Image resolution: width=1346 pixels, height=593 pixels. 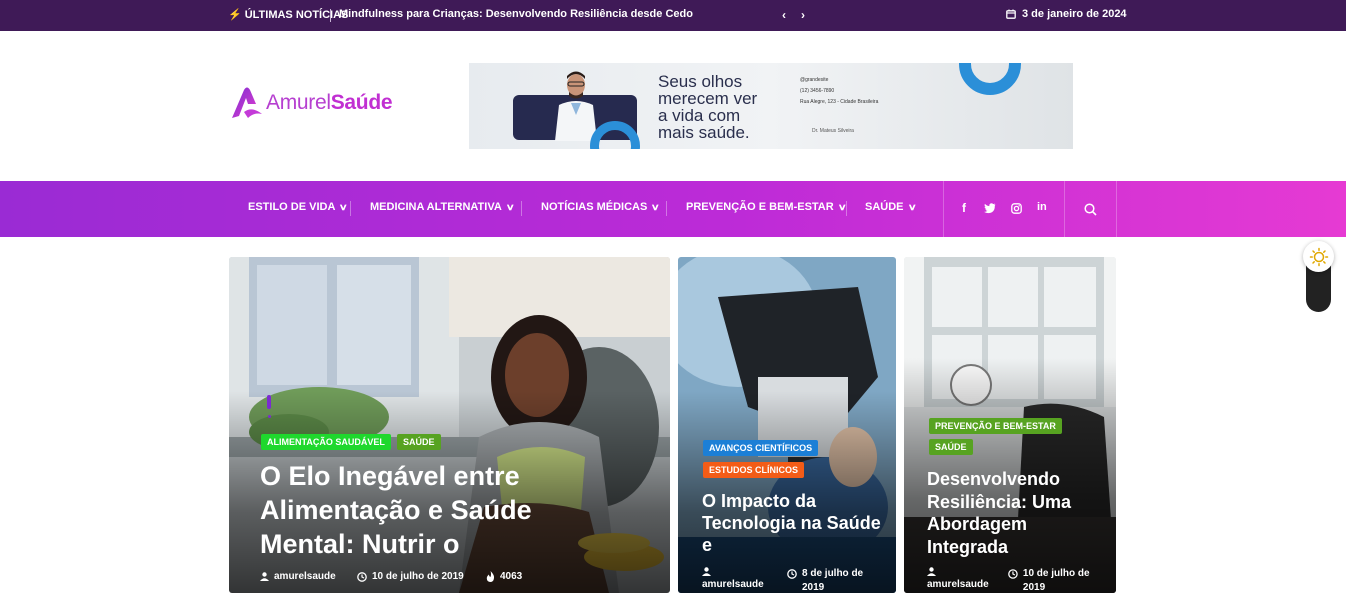 I want to click on ticker-next-button: ›, so click(x=803, y=15).